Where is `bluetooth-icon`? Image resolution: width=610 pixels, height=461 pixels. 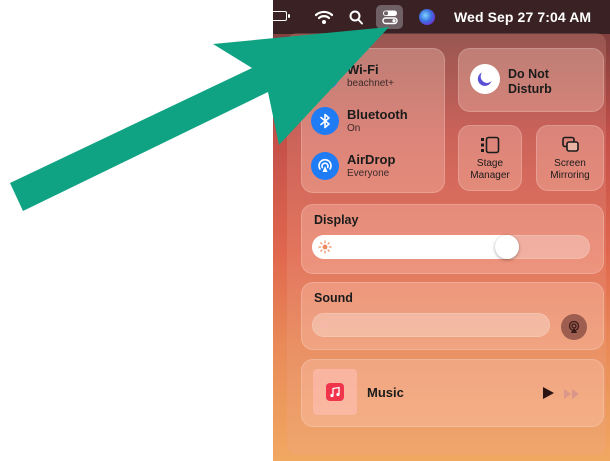
bluetooth-icon is located at coordinates (325, 121).